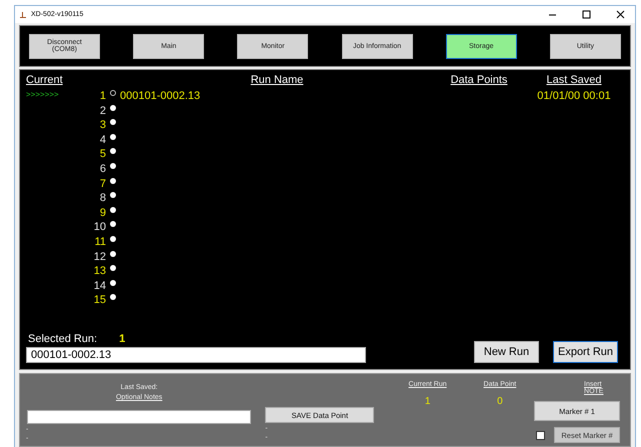 The width and height of the screenshot is (641, 447). Describe the element at coordinates (160, 96) in the screenshot. I see `run-name: 000101-0002.13` at that location.